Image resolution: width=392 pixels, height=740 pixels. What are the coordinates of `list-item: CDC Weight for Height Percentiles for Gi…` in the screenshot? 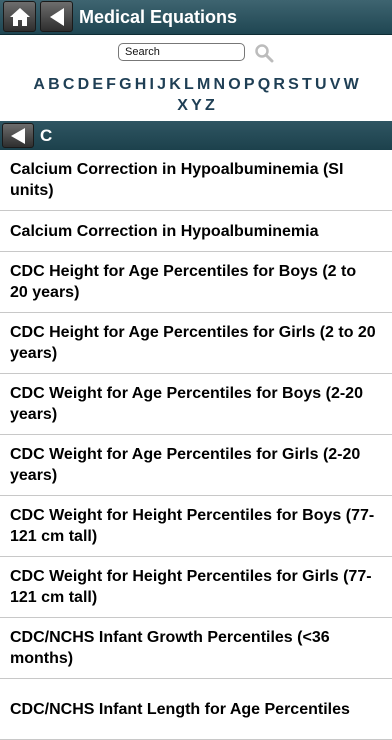 It's located at (196, 587).